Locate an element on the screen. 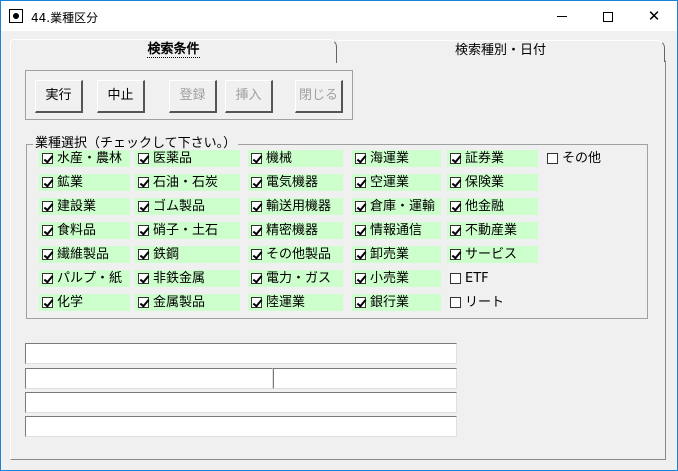  industry-checkbox: 保険業 is located at coordinates (492, 182).